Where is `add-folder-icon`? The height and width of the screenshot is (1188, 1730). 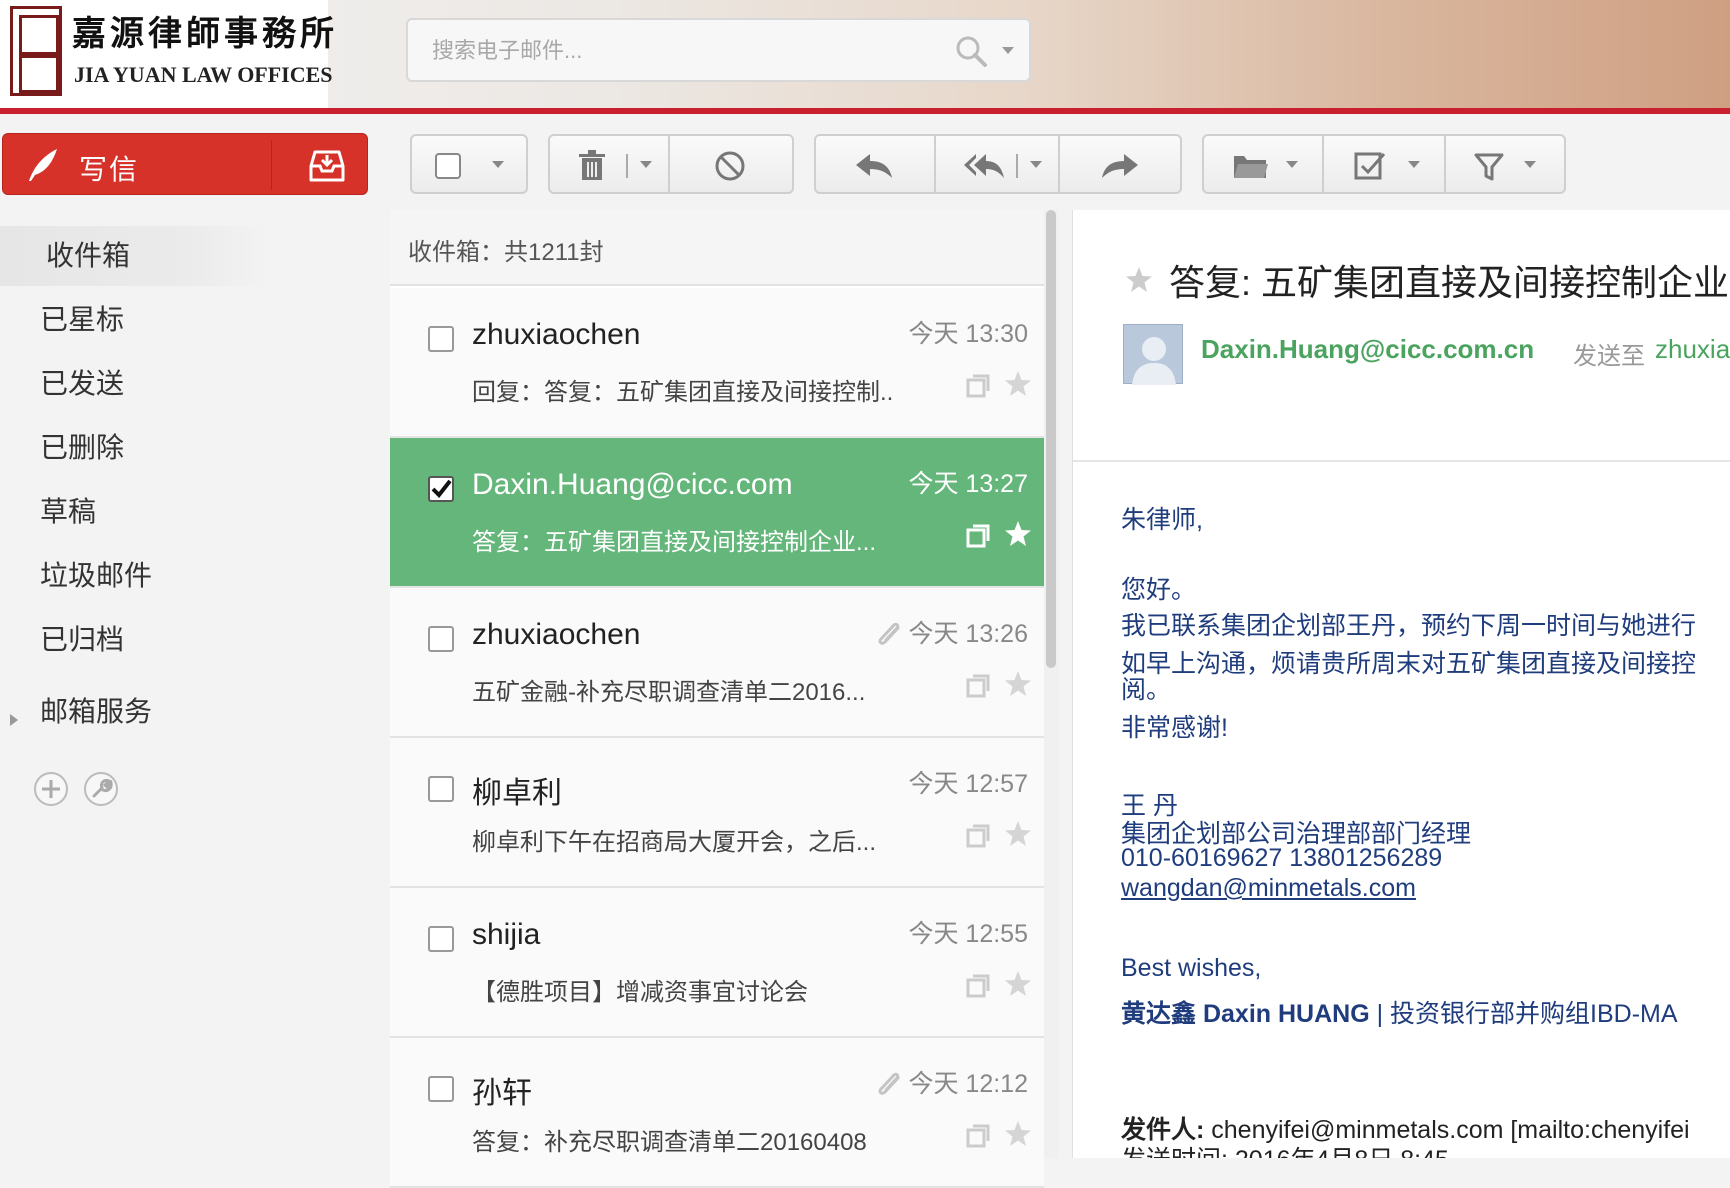
add-folder-icon is located at coordinates (51, 789).